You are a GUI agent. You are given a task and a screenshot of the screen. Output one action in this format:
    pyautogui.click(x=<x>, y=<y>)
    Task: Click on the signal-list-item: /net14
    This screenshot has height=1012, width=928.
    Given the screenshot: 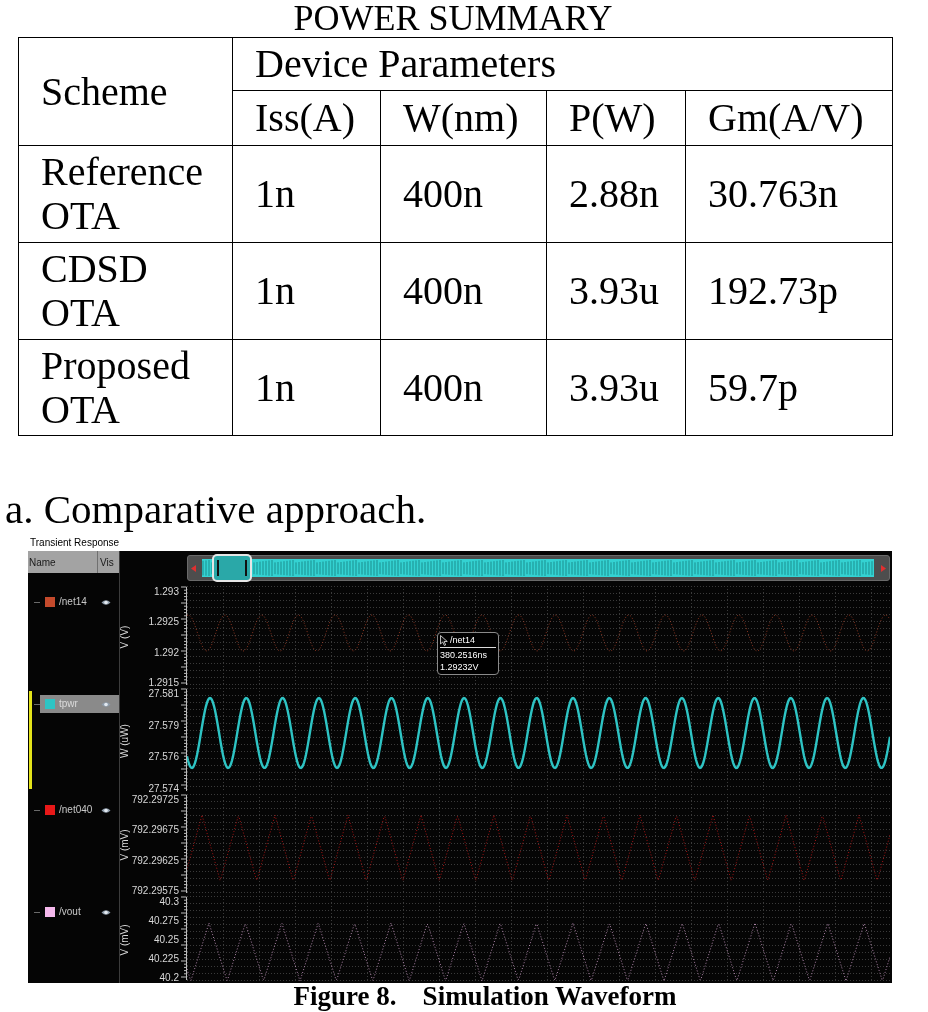 What is the action you would take?
    pyautogui.click(x=79, y=602)
    